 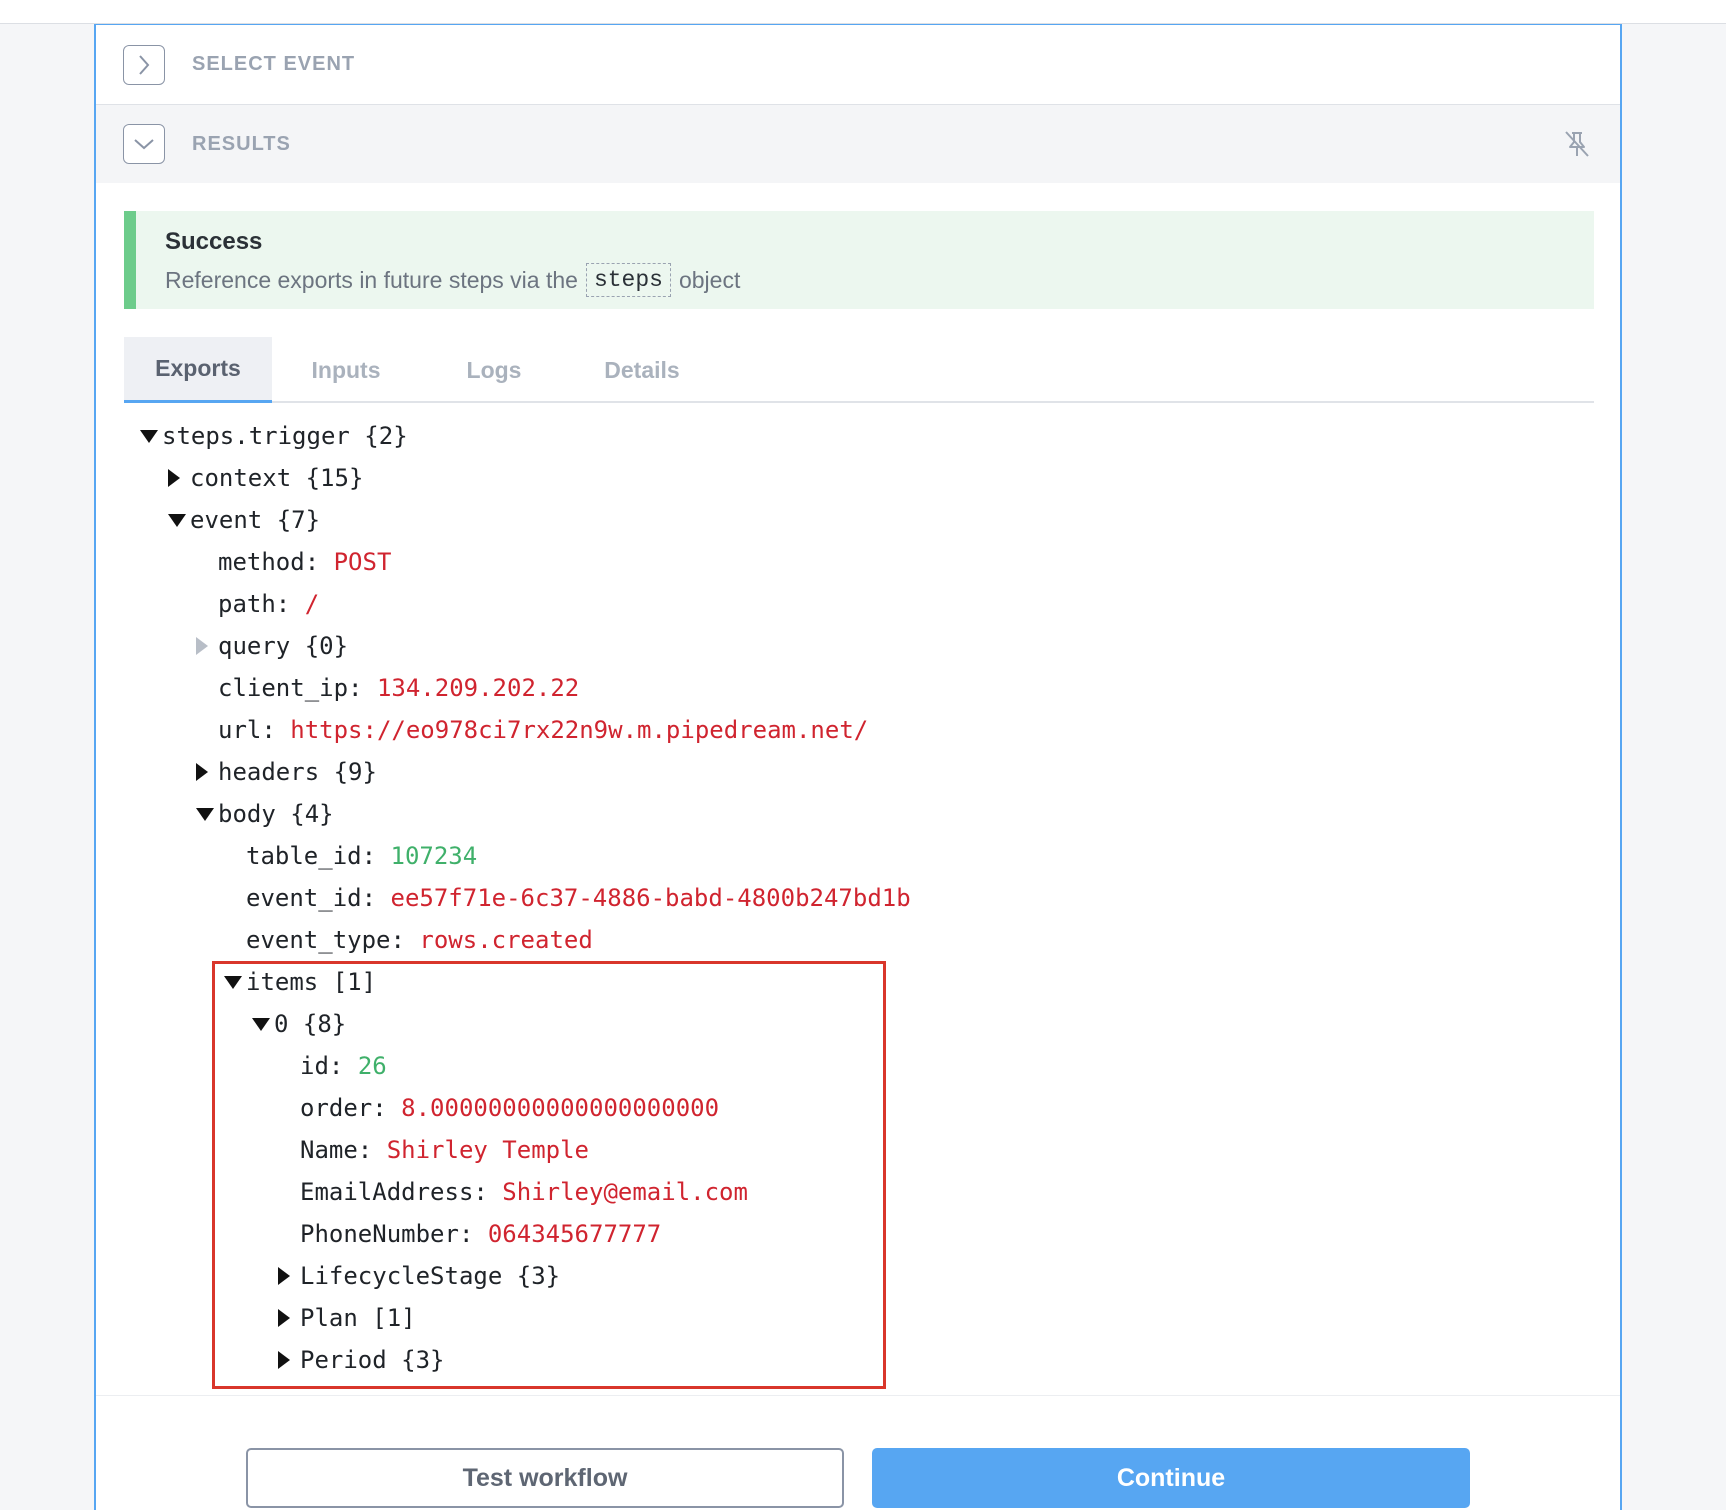 I want to click on field-key: method:, so click(x=269, y=562).